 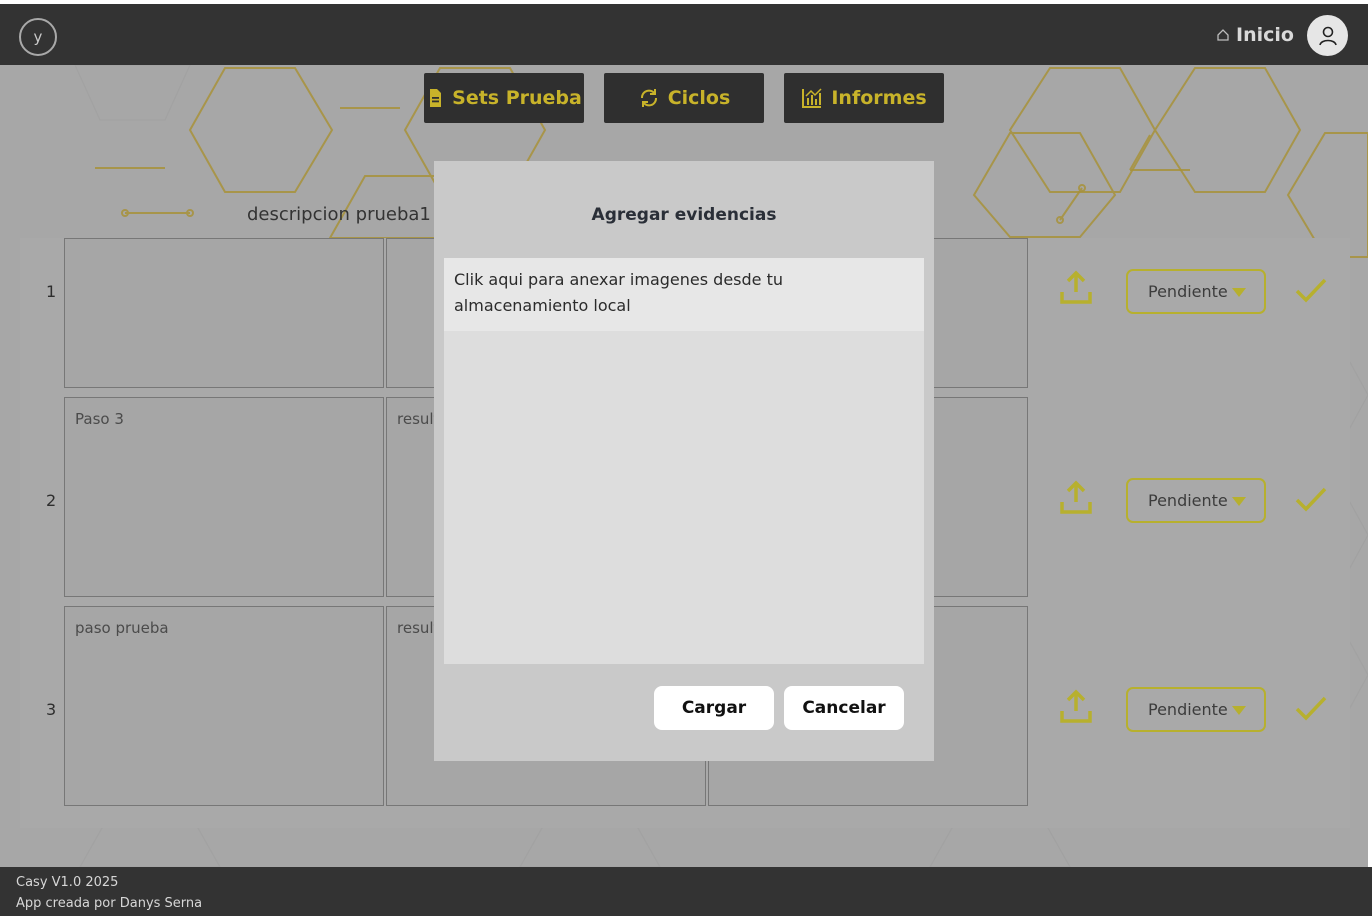 I want to click on ciclos-label: Ciclos, so click(x=699, y=98).